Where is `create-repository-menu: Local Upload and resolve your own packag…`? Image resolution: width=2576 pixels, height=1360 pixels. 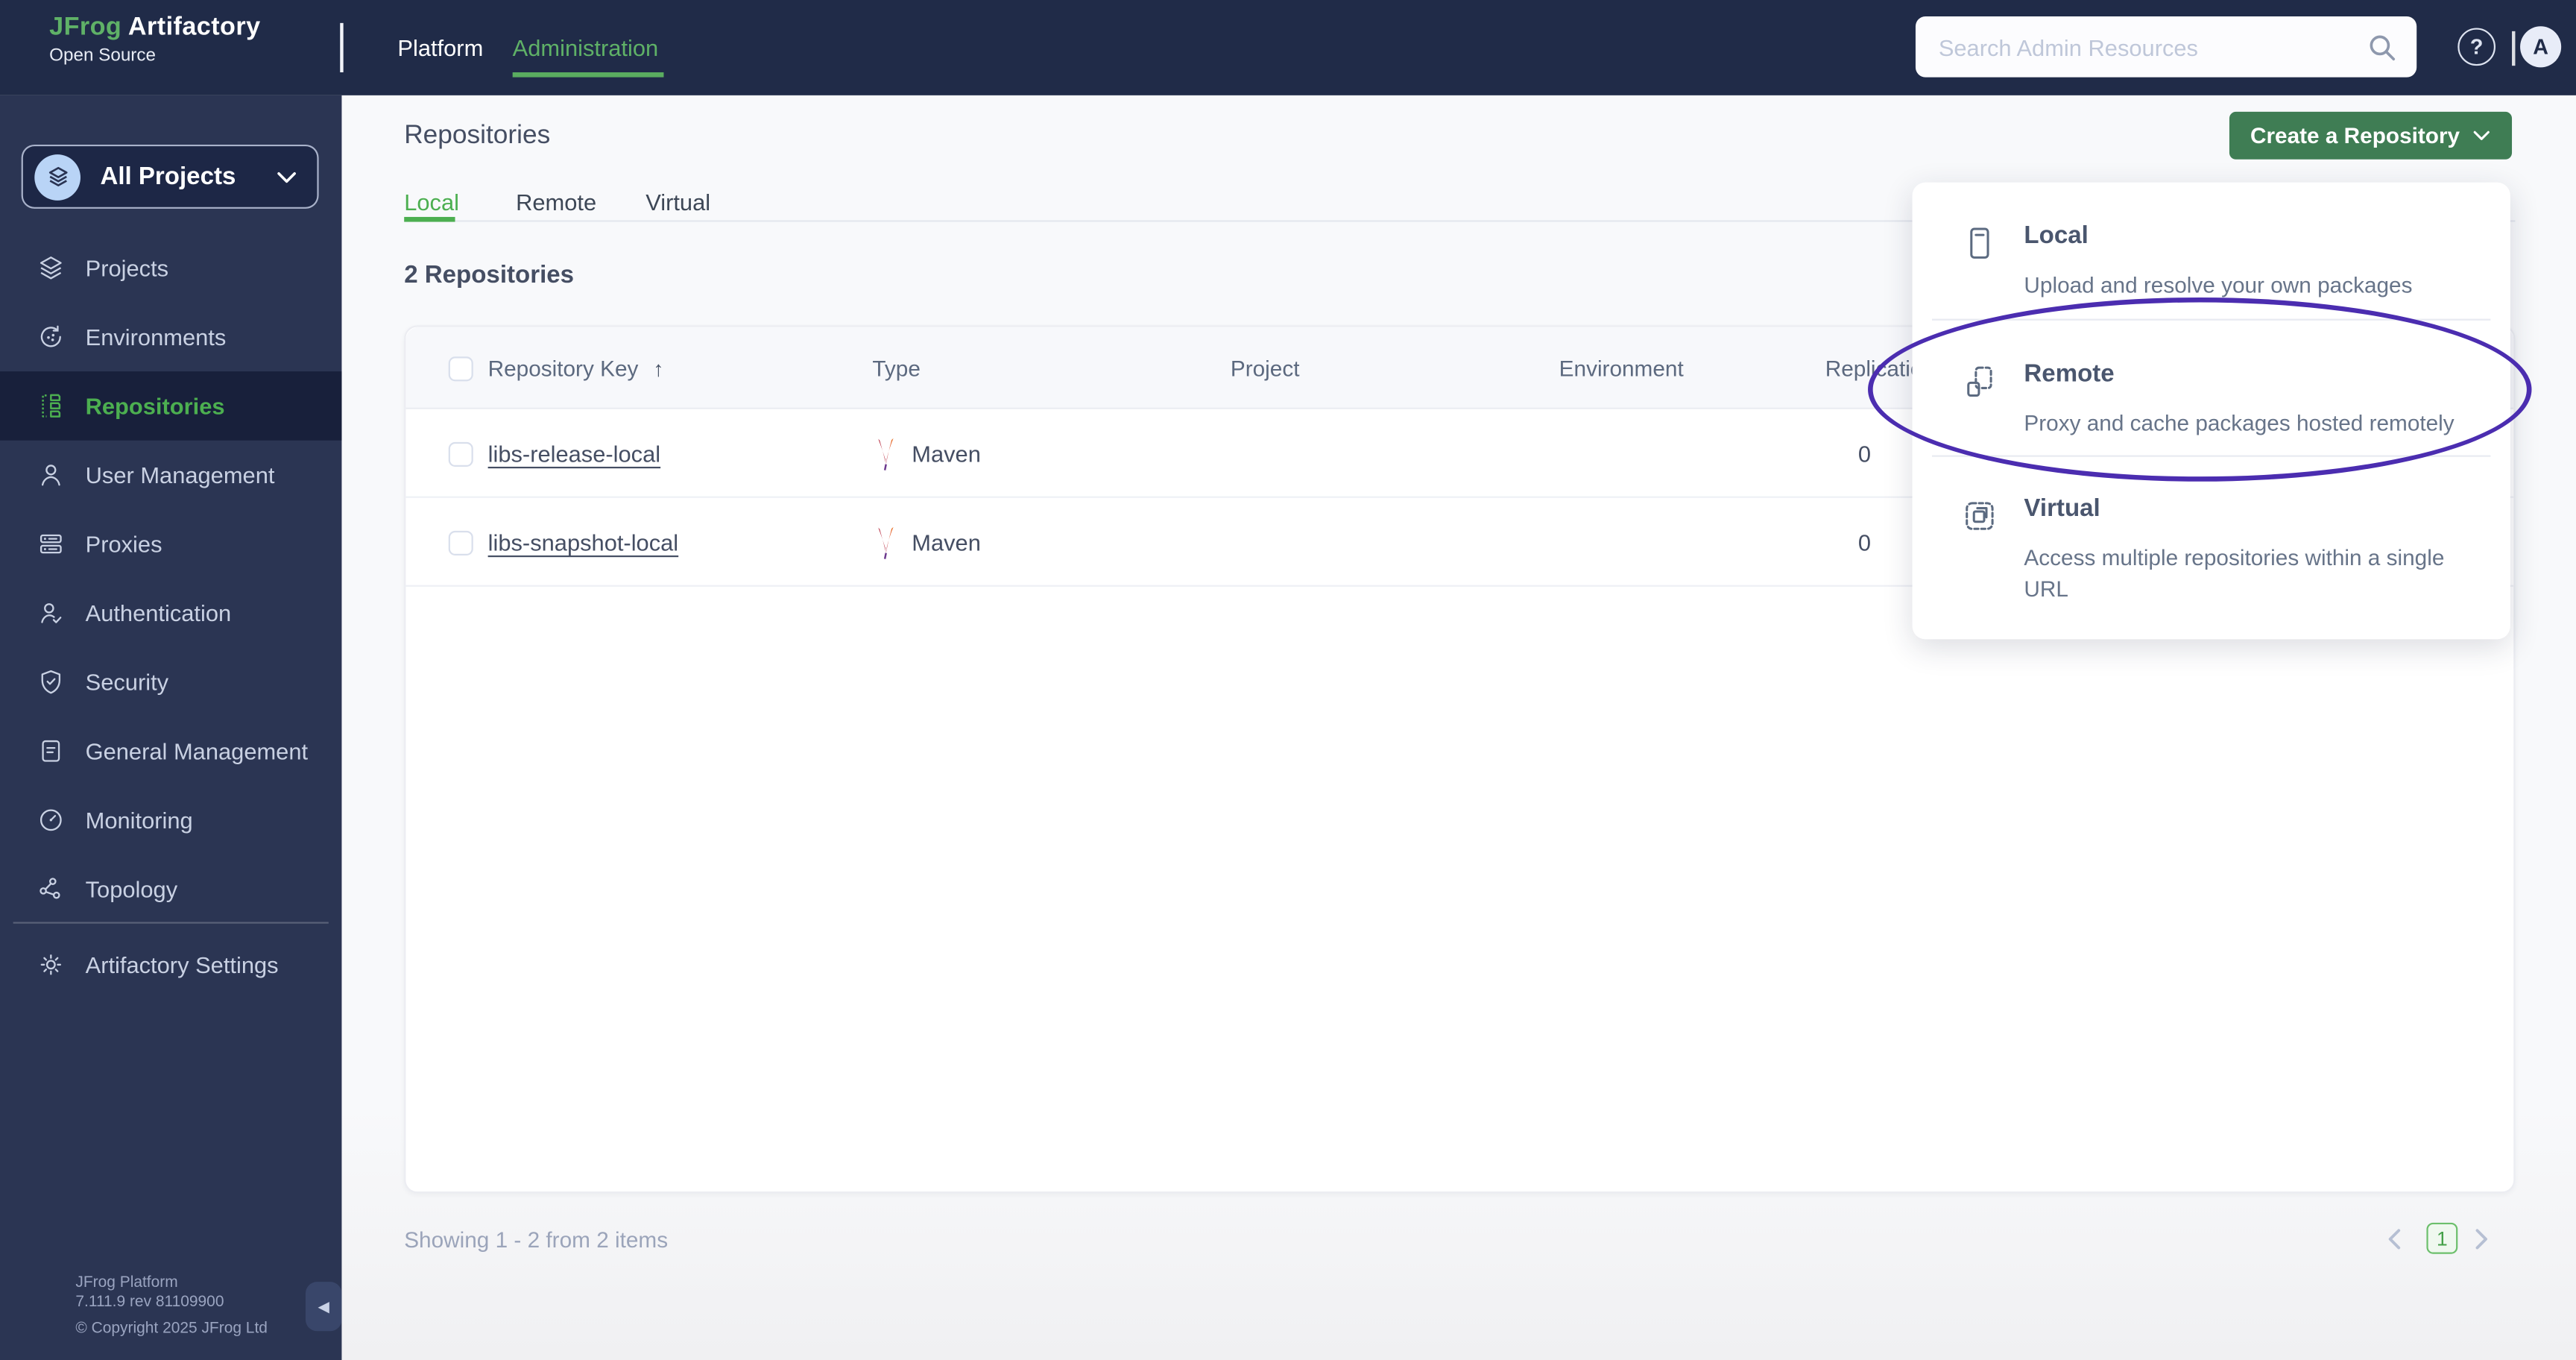 create-repository-menu: Local Upload and resolve your own packag… is located at coordinates (2211, 411).